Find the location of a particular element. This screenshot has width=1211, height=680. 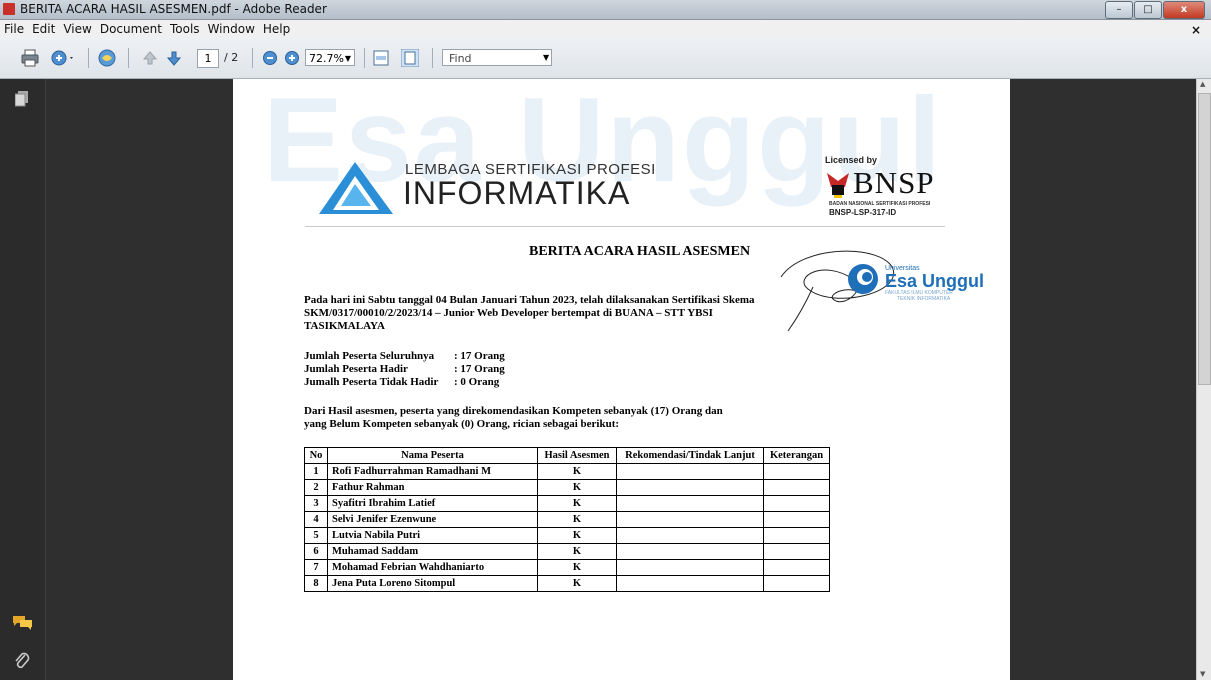

cell-name: Syafitri Ibrahim Latief is located at coordinates (432, 503).